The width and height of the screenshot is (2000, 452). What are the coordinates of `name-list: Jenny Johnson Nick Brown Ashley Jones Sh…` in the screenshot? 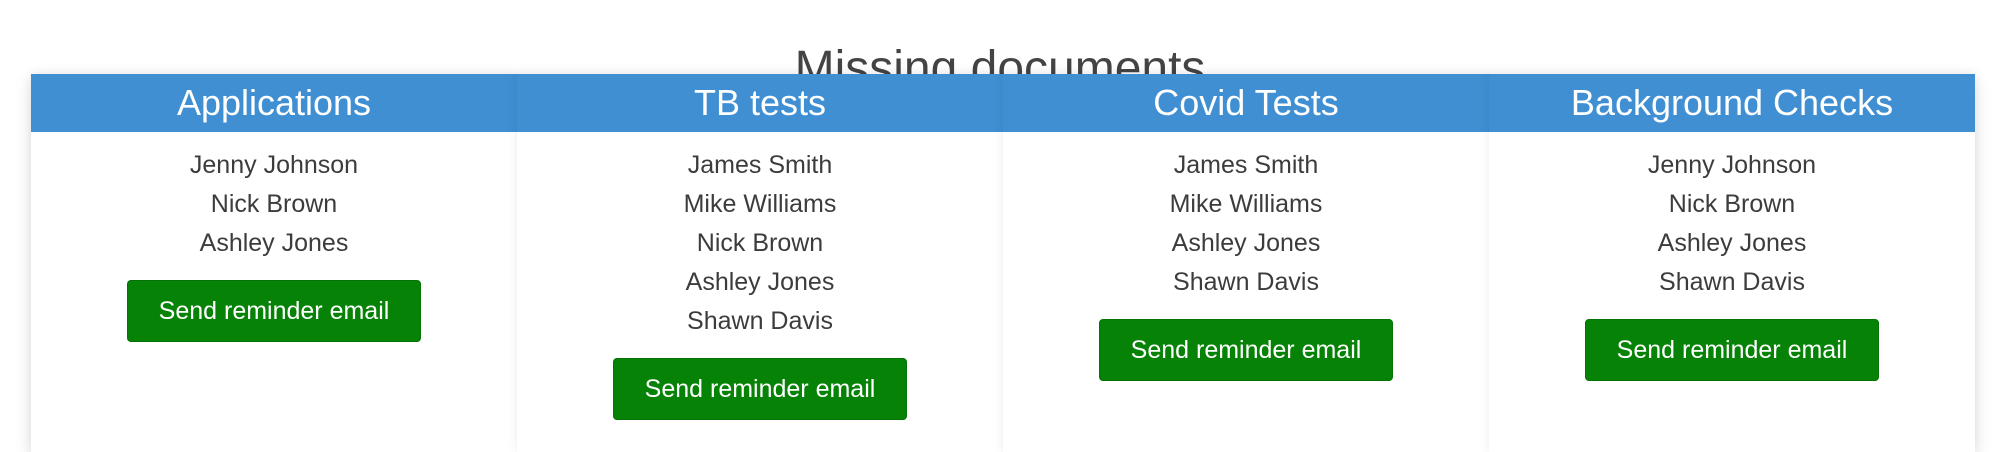 It's located at (1732, 224).